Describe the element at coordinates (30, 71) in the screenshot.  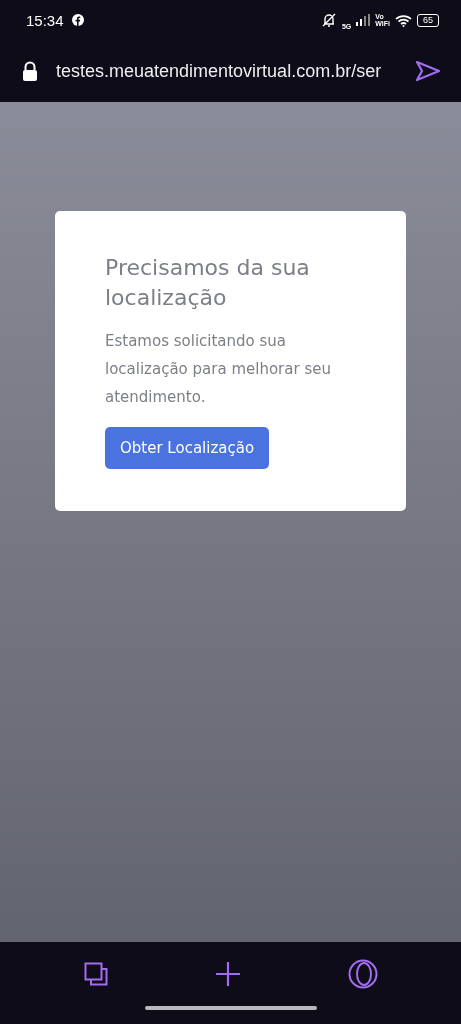
I see `lock-icon` at that location.